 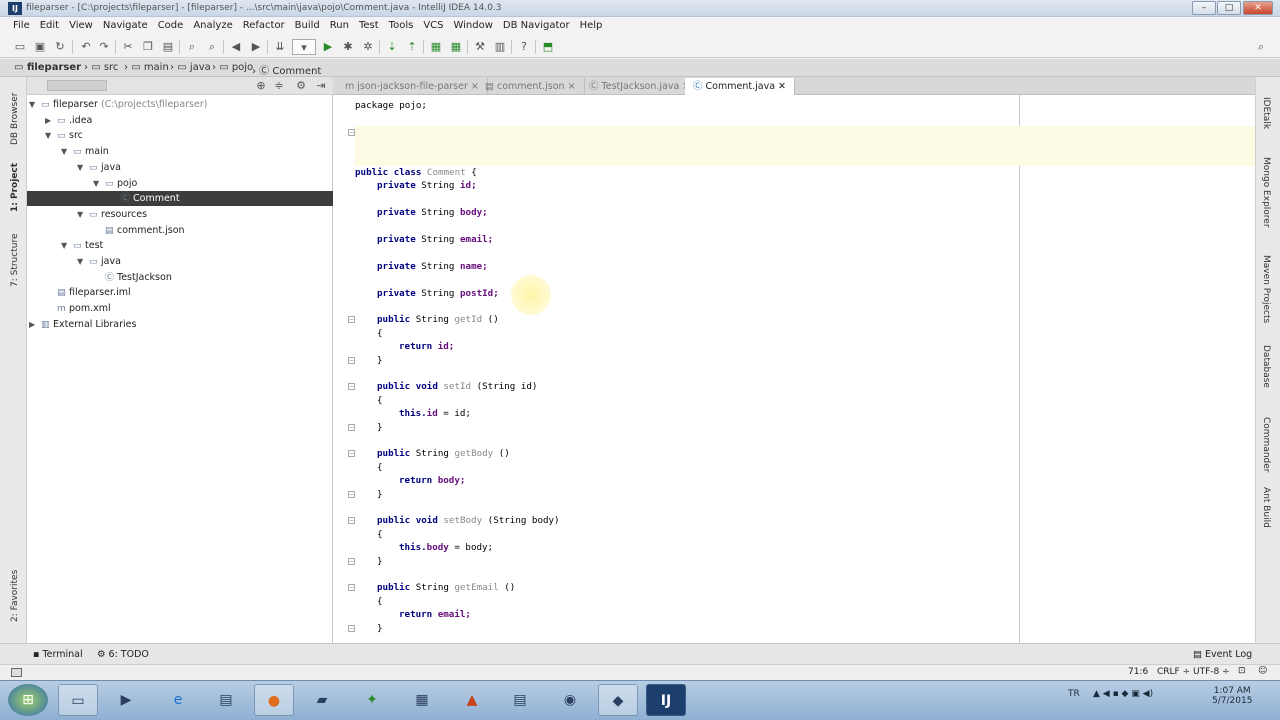 What do you see at coordinates (782, 86) in the screenshot?
I see `close-tab-icon: ✕` at bounding box center [782, 86].